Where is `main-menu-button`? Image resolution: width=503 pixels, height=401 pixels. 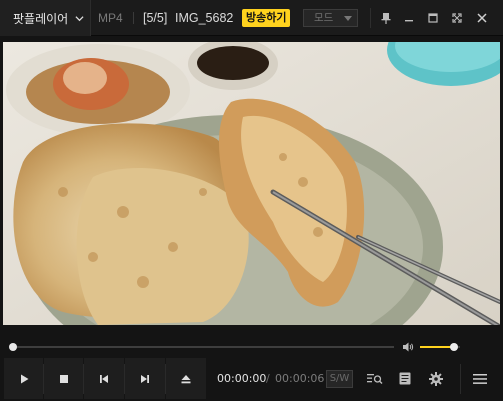
main-menu-button is located at coordinates (480, 378).